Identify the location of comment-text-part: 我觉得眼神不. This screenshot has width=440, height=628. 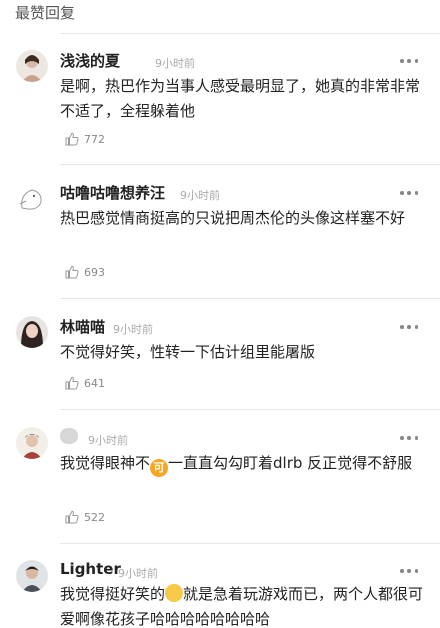
(105, 463).